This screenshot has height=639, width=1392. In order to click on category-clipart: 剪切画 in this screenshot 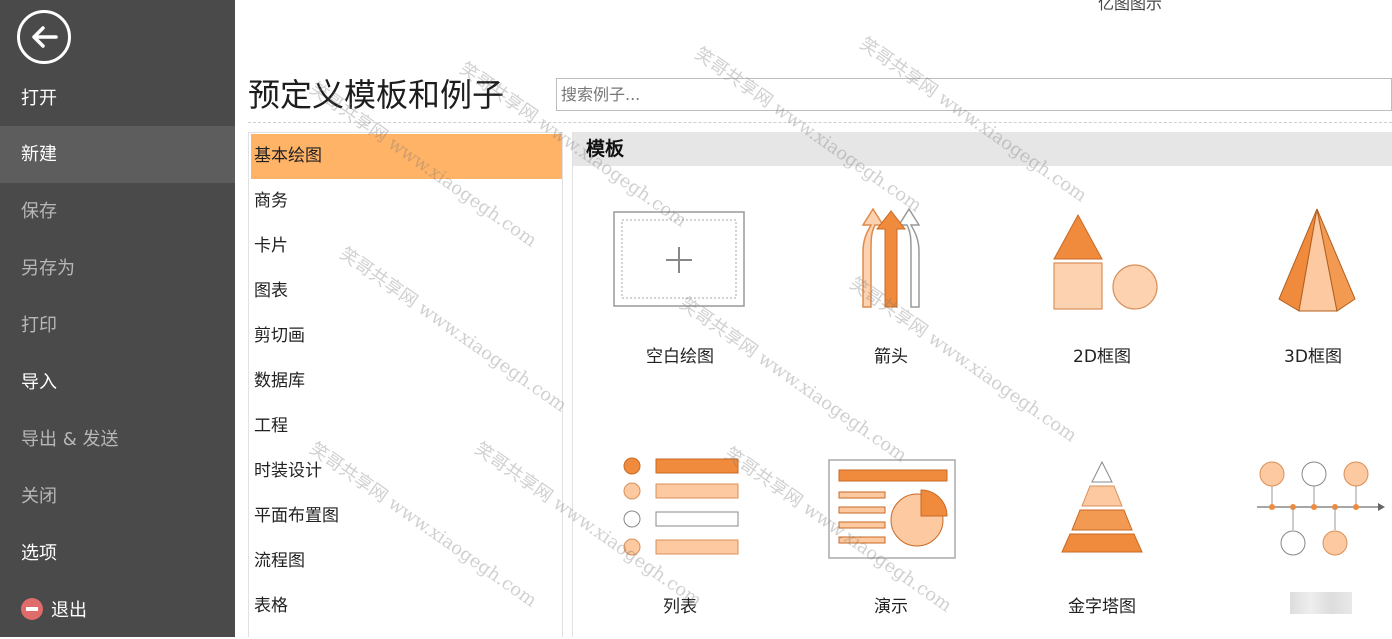, I will do `click(406, 336)`.